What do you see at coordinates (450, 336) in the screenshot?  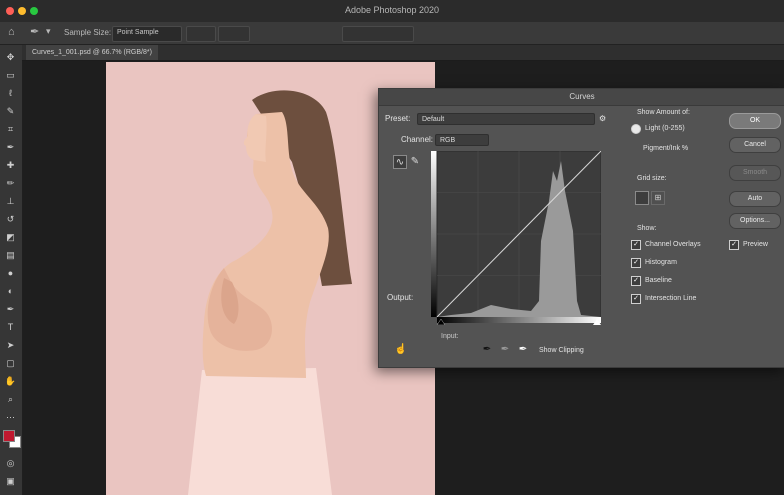 I see `input-label: Input:` at bounding box center [450, 336].